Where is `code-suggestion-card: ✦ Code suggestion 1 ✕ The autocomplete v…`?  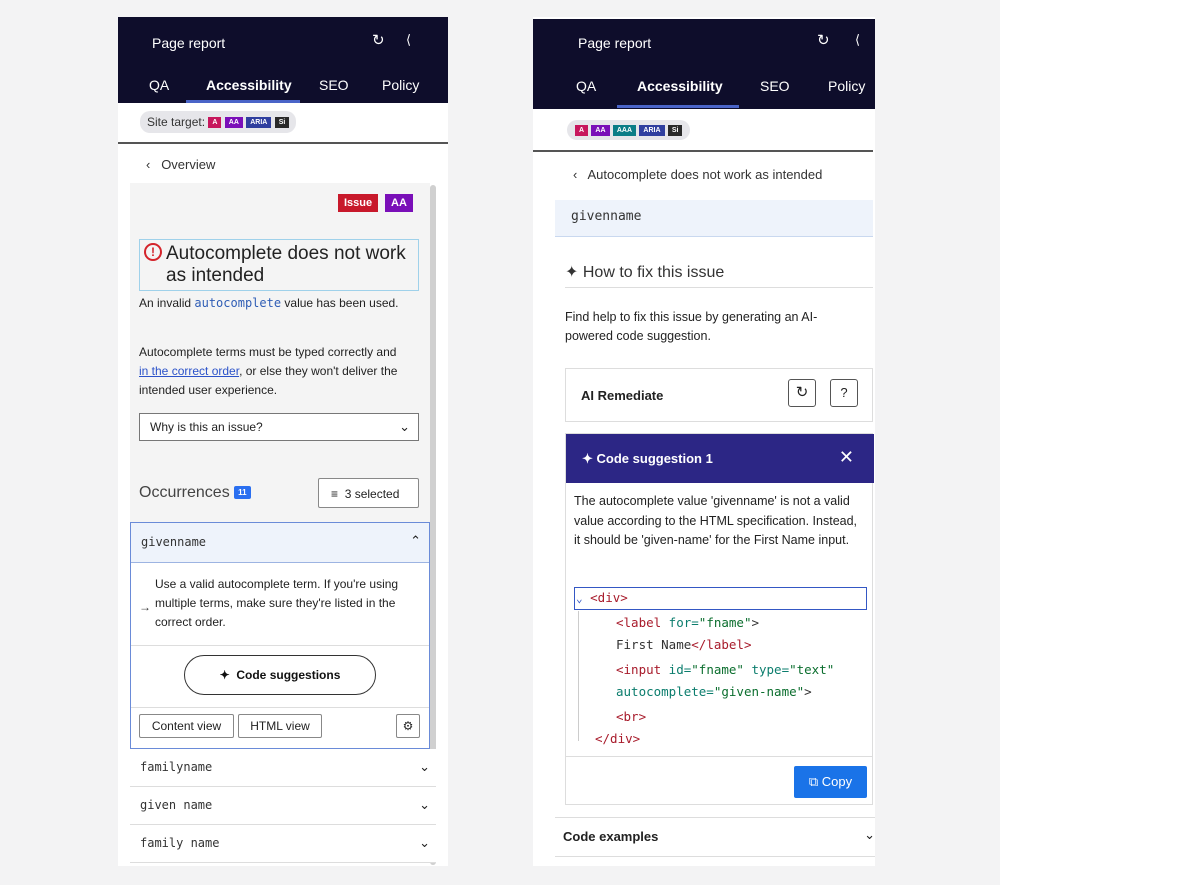 code-suggestion-card: ✦ Code suggestion 1 ✕ The autocomplete v… is located at coordinates (719, 619).